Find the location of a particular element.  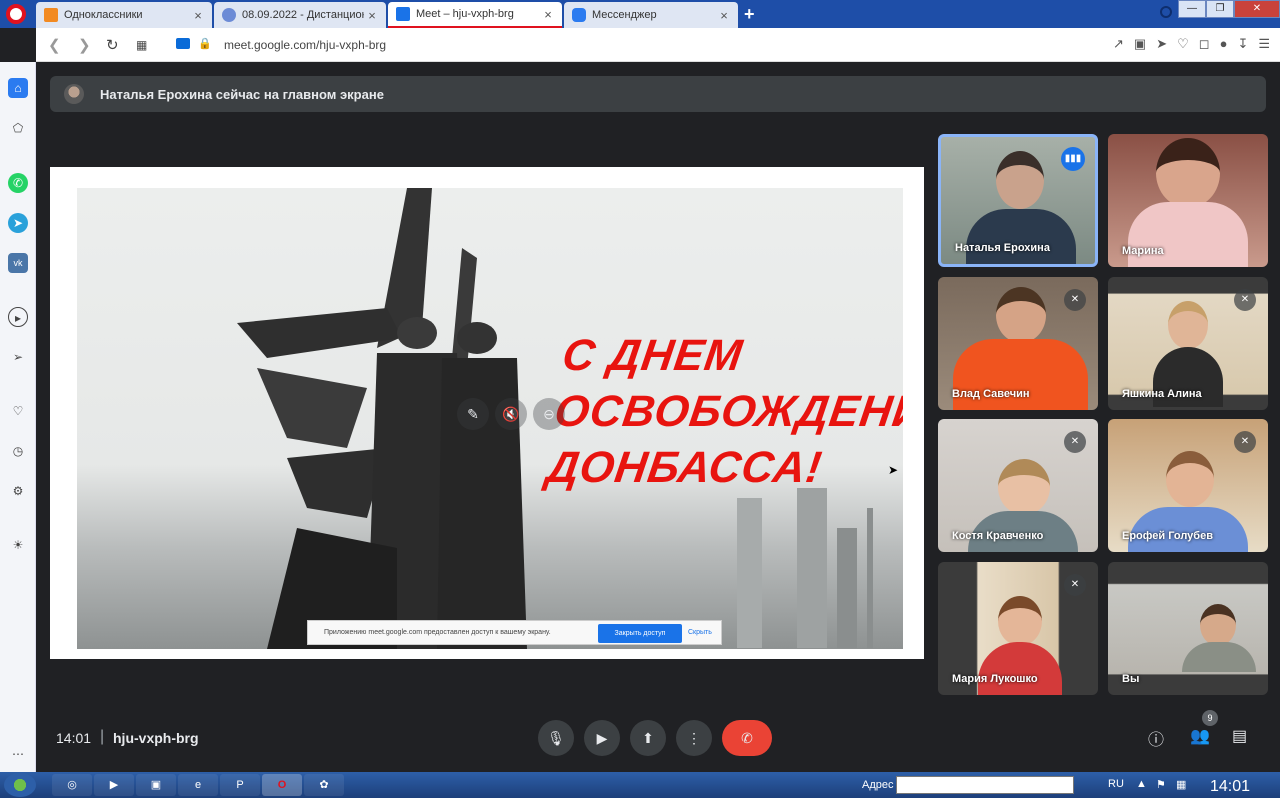

powerpoint-icon: P is located at coordinates (240, 785).